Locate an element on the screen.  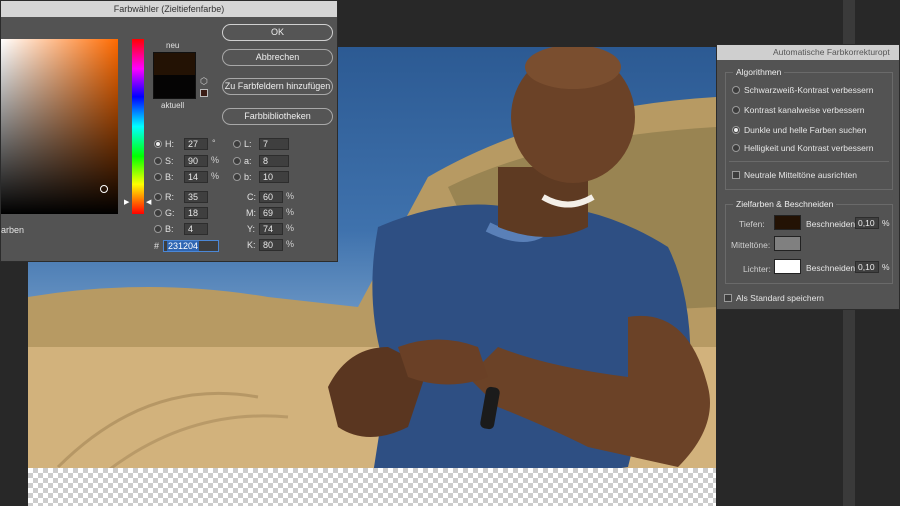
hex-value: 231204 is located at coordinates (183, 246).